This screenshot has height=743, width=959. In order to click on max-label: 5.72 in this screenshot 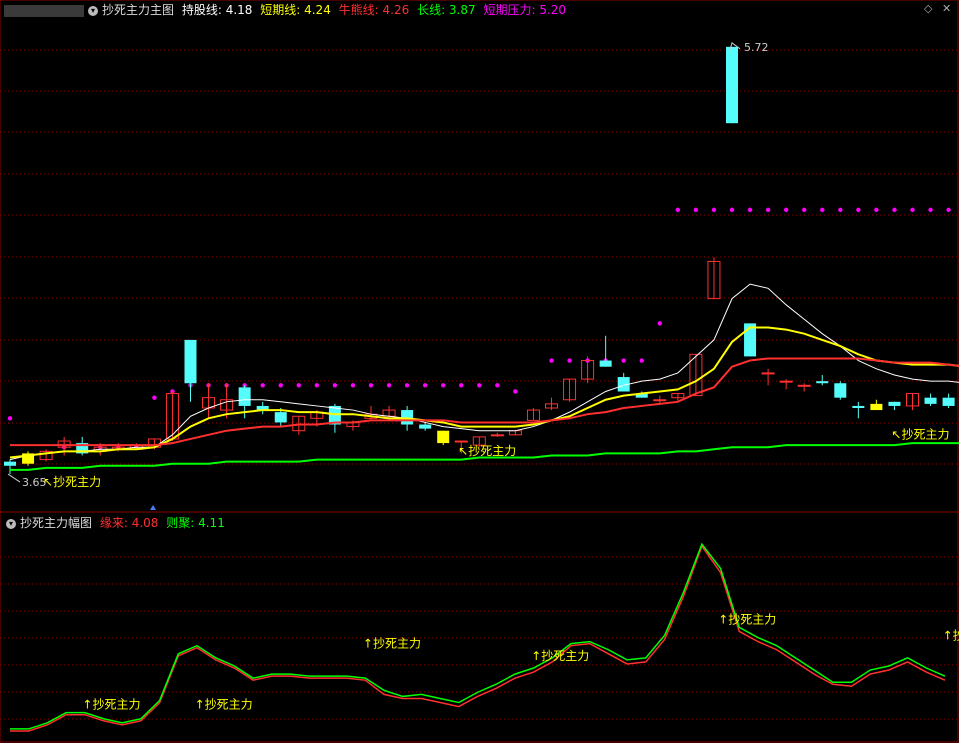, I will do `click(756, 47)`.